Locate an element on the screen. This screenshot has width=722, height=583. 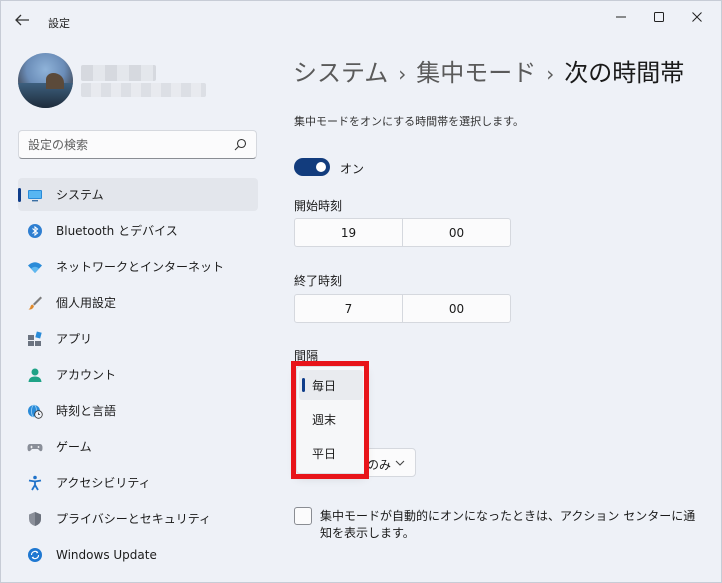
sidebar-item-accessibility: アクセシビリティ is located at coordinates (138, 482).